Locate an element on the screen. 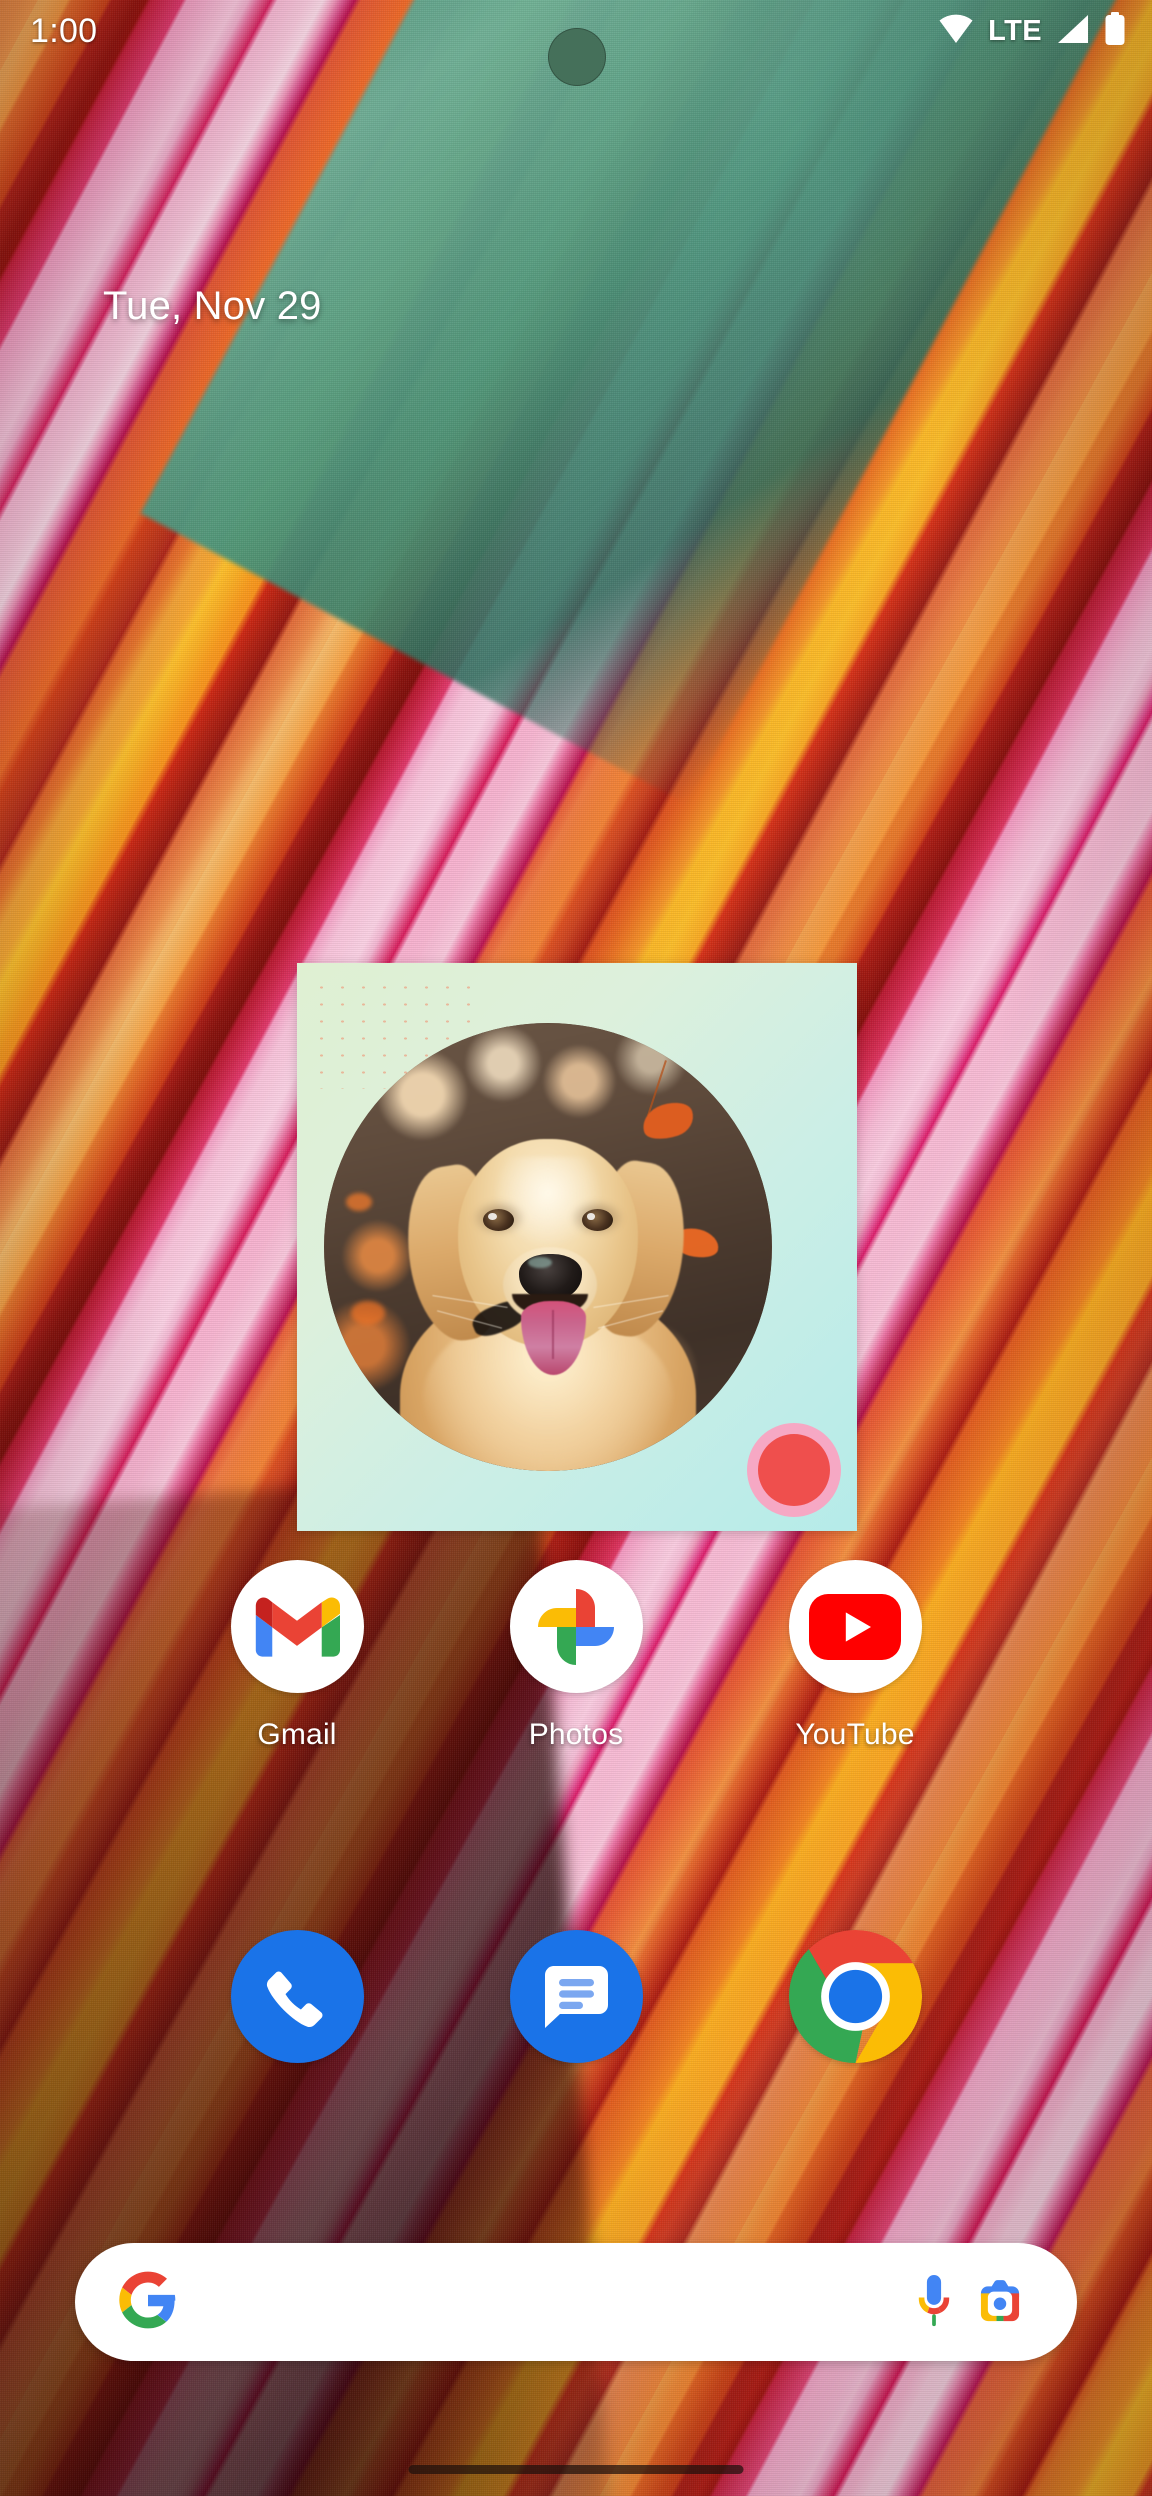 The height and width of the screenshot is (2496, 1152). app-photos: Photos is located at coordinates (576, 1656).